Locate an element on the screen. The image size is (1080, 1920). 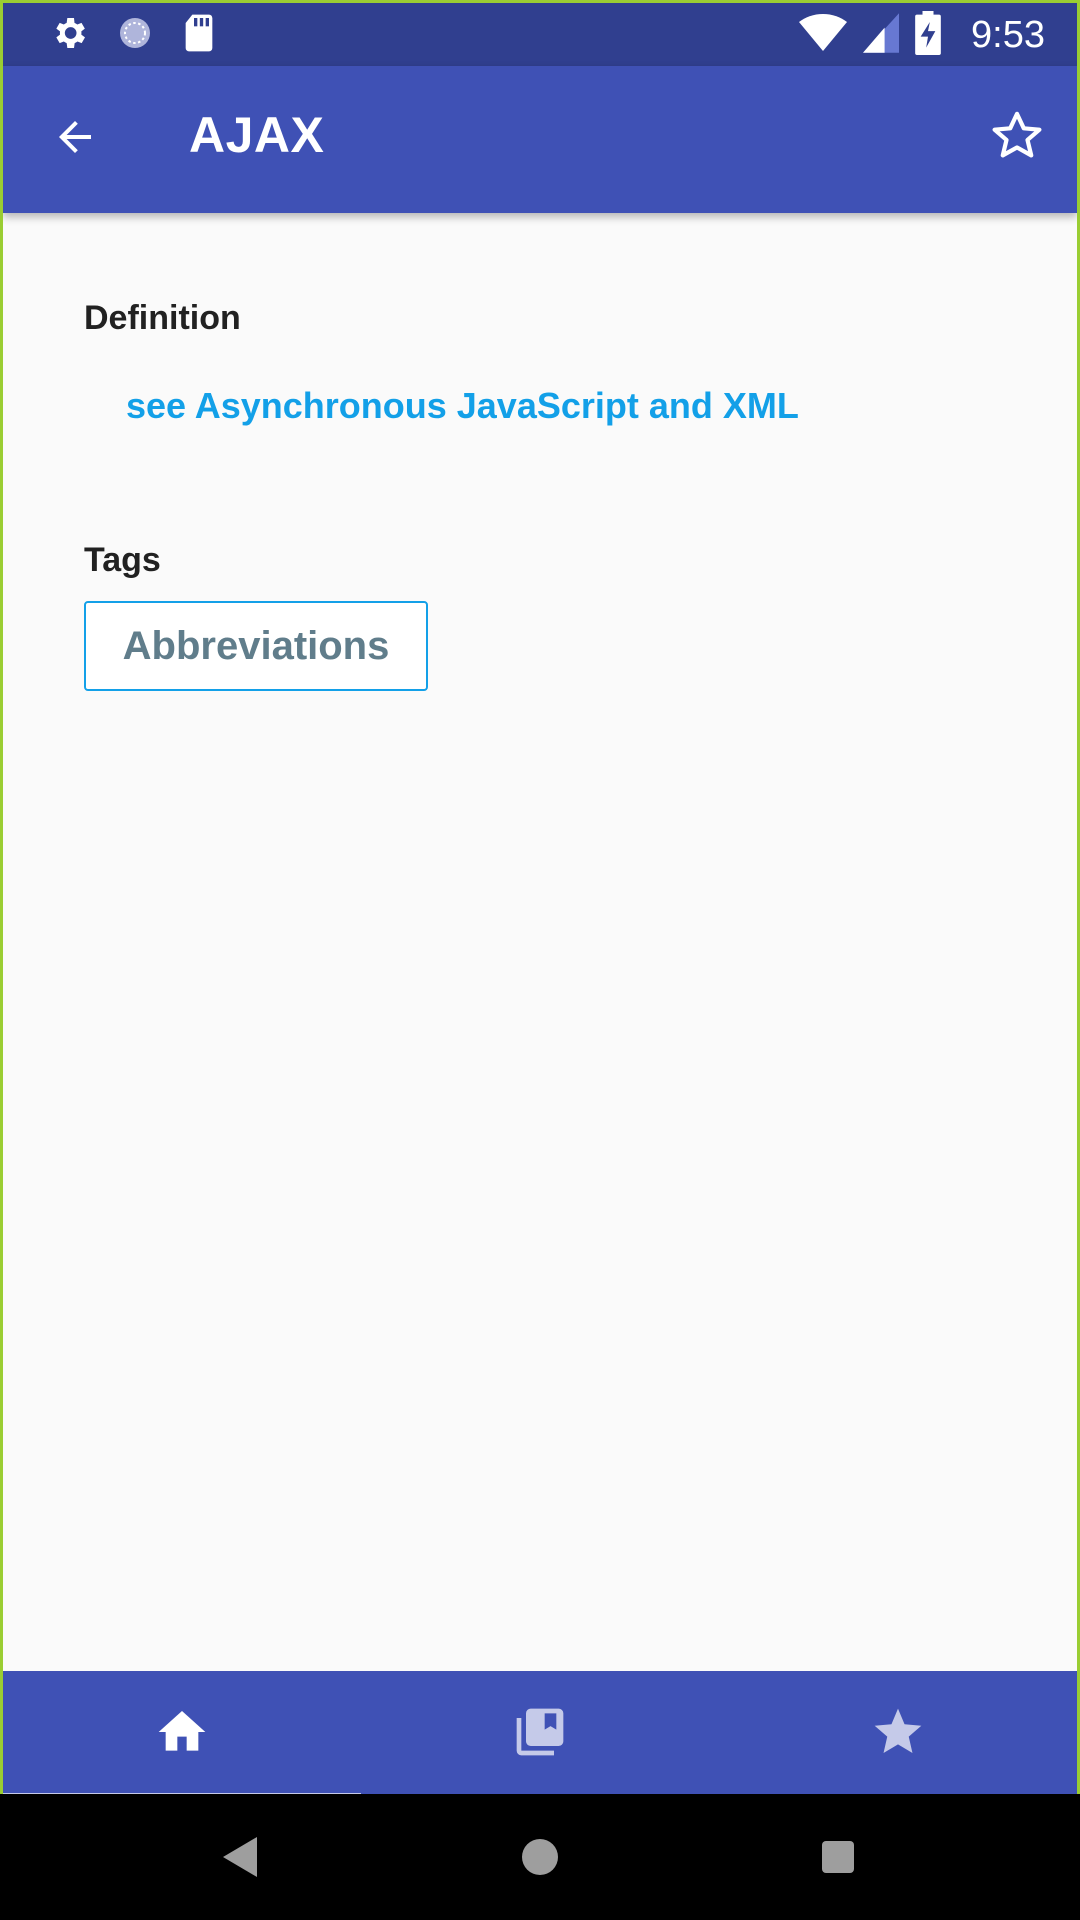
favorite-button is located at coordinates (1017, 138).